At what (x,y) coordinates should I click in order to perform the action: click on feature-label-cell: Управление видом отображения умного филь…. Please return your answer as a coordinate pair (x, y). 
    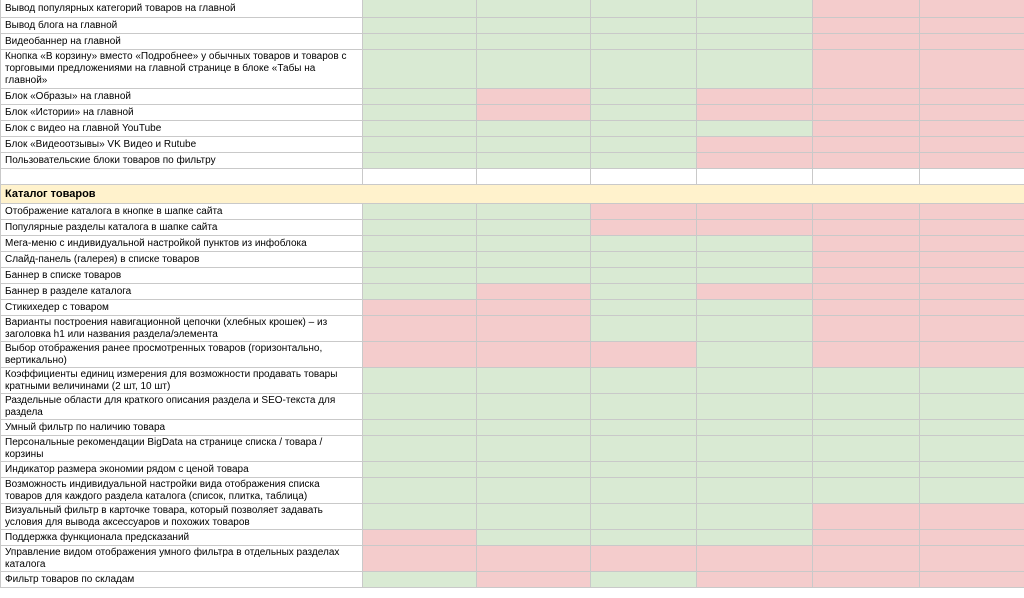
    Looking at the image, I should click on (181, 558).